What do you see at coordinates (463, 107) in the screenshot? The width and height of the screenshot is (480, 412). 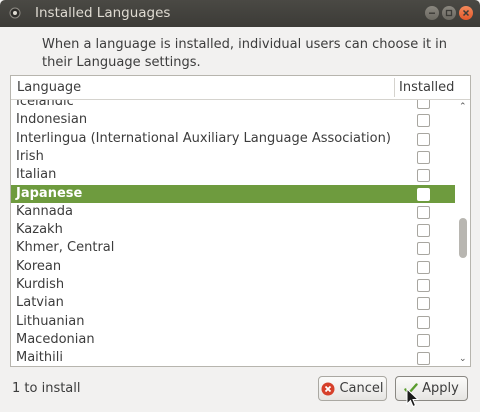 I see `scroll-up-icon: ⌃` at bounding box center [463, 107].